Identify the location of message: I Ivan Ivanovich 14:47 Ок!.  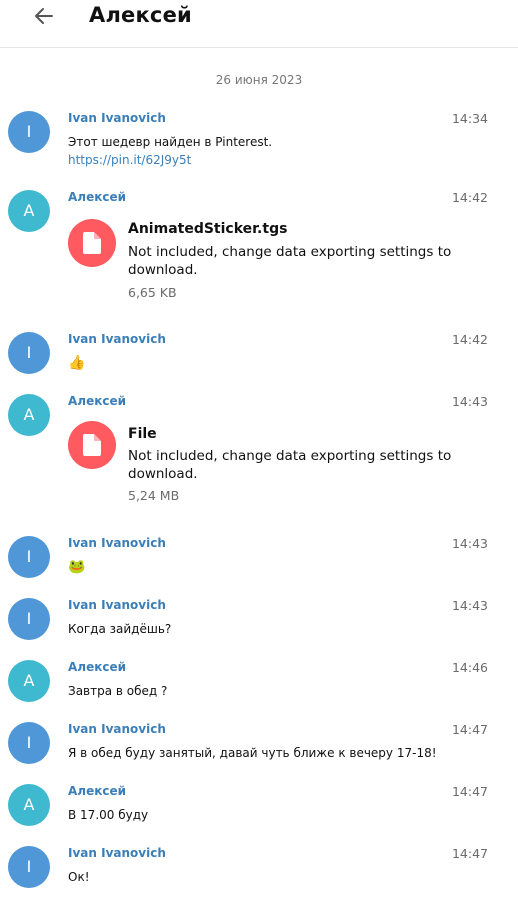
(259, 868).